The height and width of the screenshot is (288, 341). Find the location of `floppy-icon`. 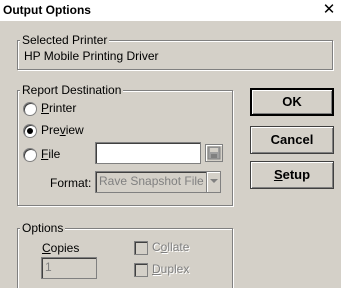

floppy-icon is located at coordinates (214, 153).